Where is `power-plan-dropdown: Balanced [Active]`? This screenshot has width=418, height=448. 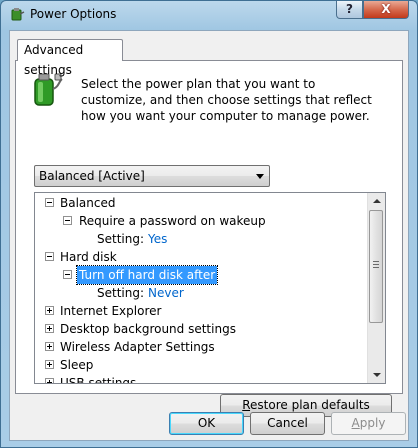
power-plan-dropdown: Balanced [Active] is located at coordinates (152, 176).